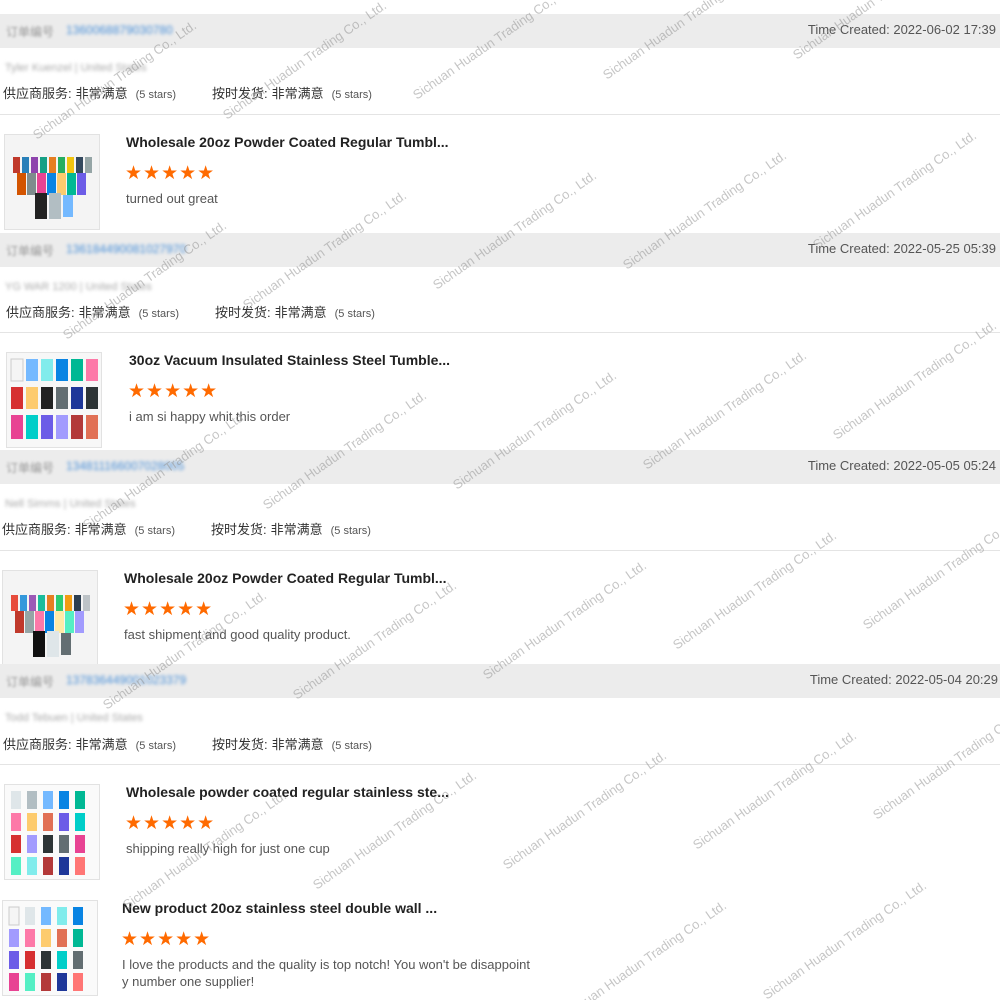  What do you see at coordinates (126, 249) in the screenshot?
I see `order-number-link: 136184490081027970` at bounding box center [126, 249].